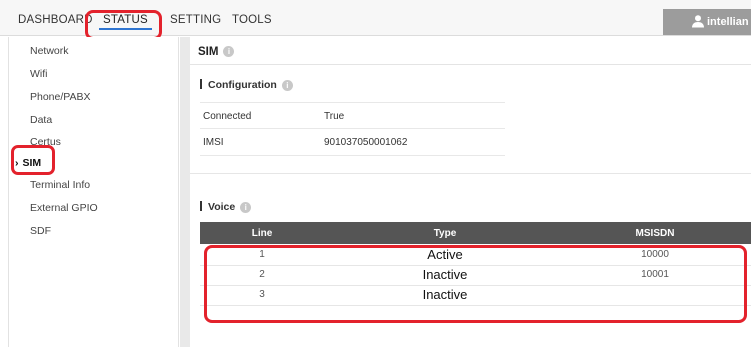  Describe the element at coordinates (262, 233) in the screenshot. I see `column-header-line: Line` at that location.